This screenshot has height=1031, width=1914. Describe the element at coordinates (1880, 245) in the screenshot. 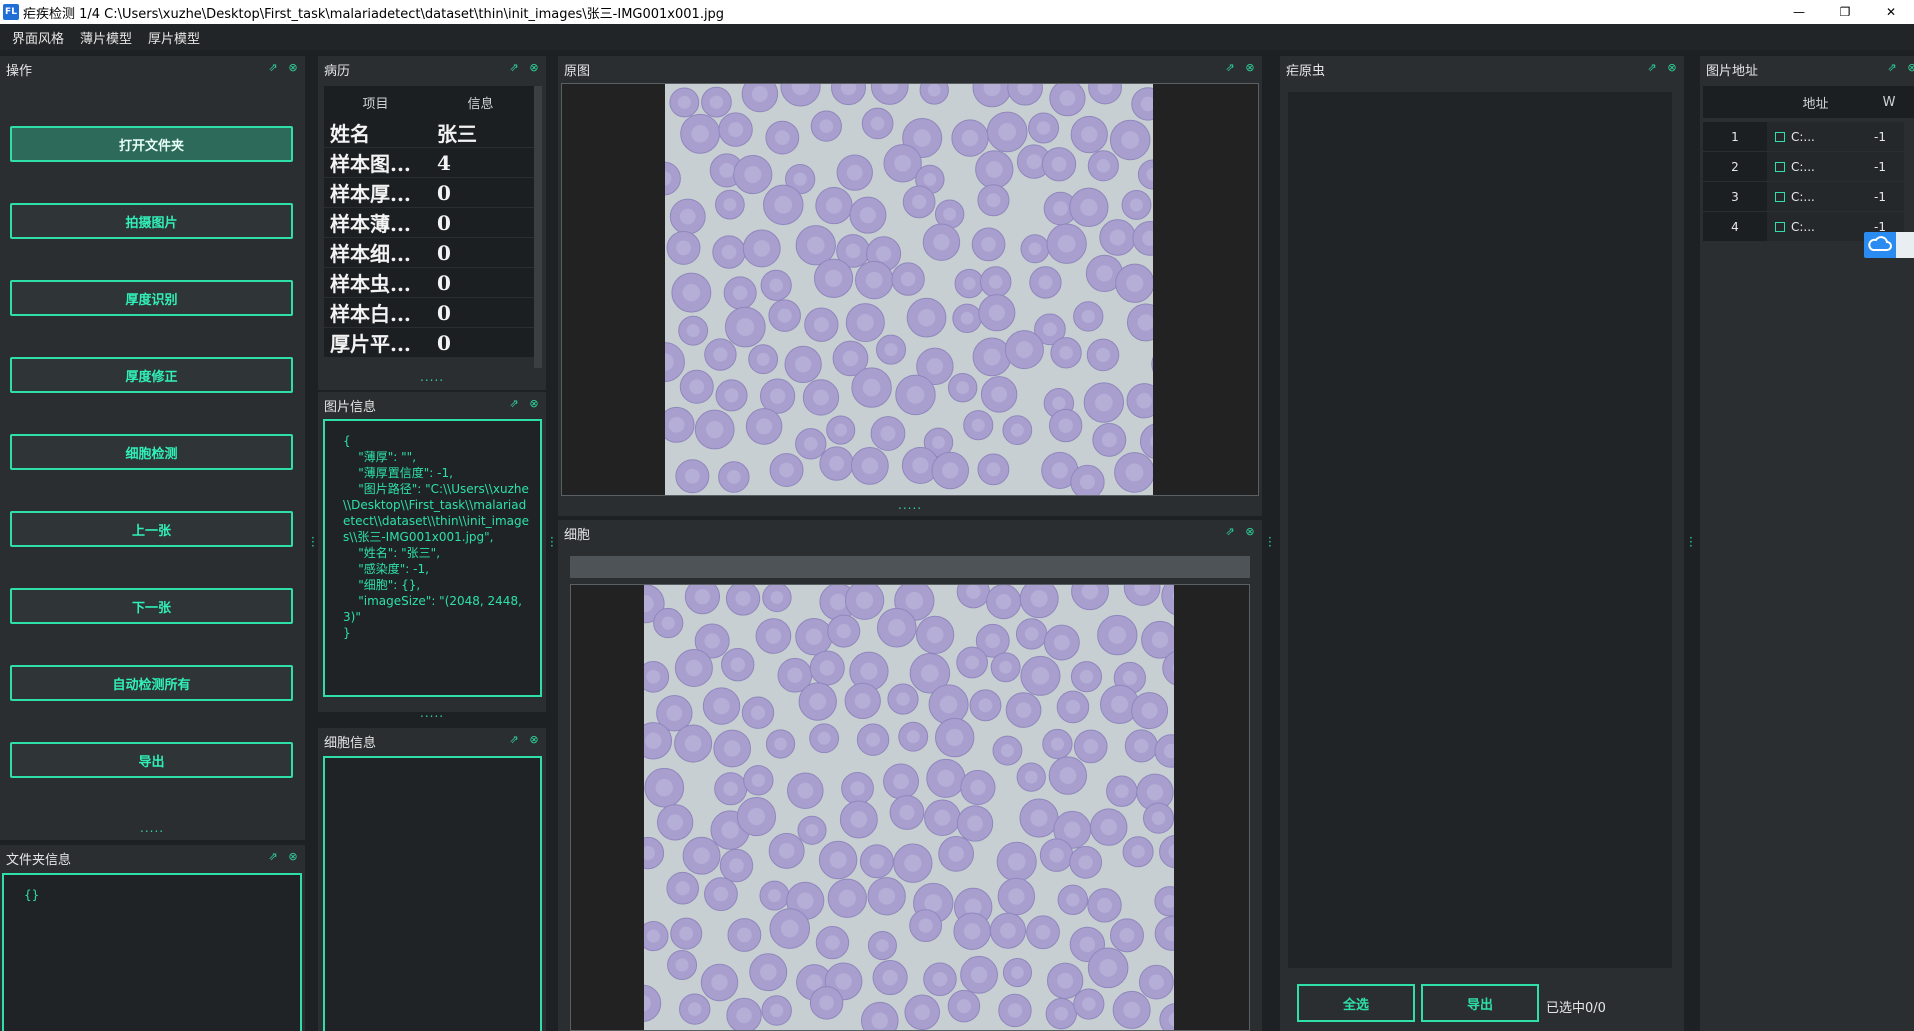

I see `cloud-icon` at that location.